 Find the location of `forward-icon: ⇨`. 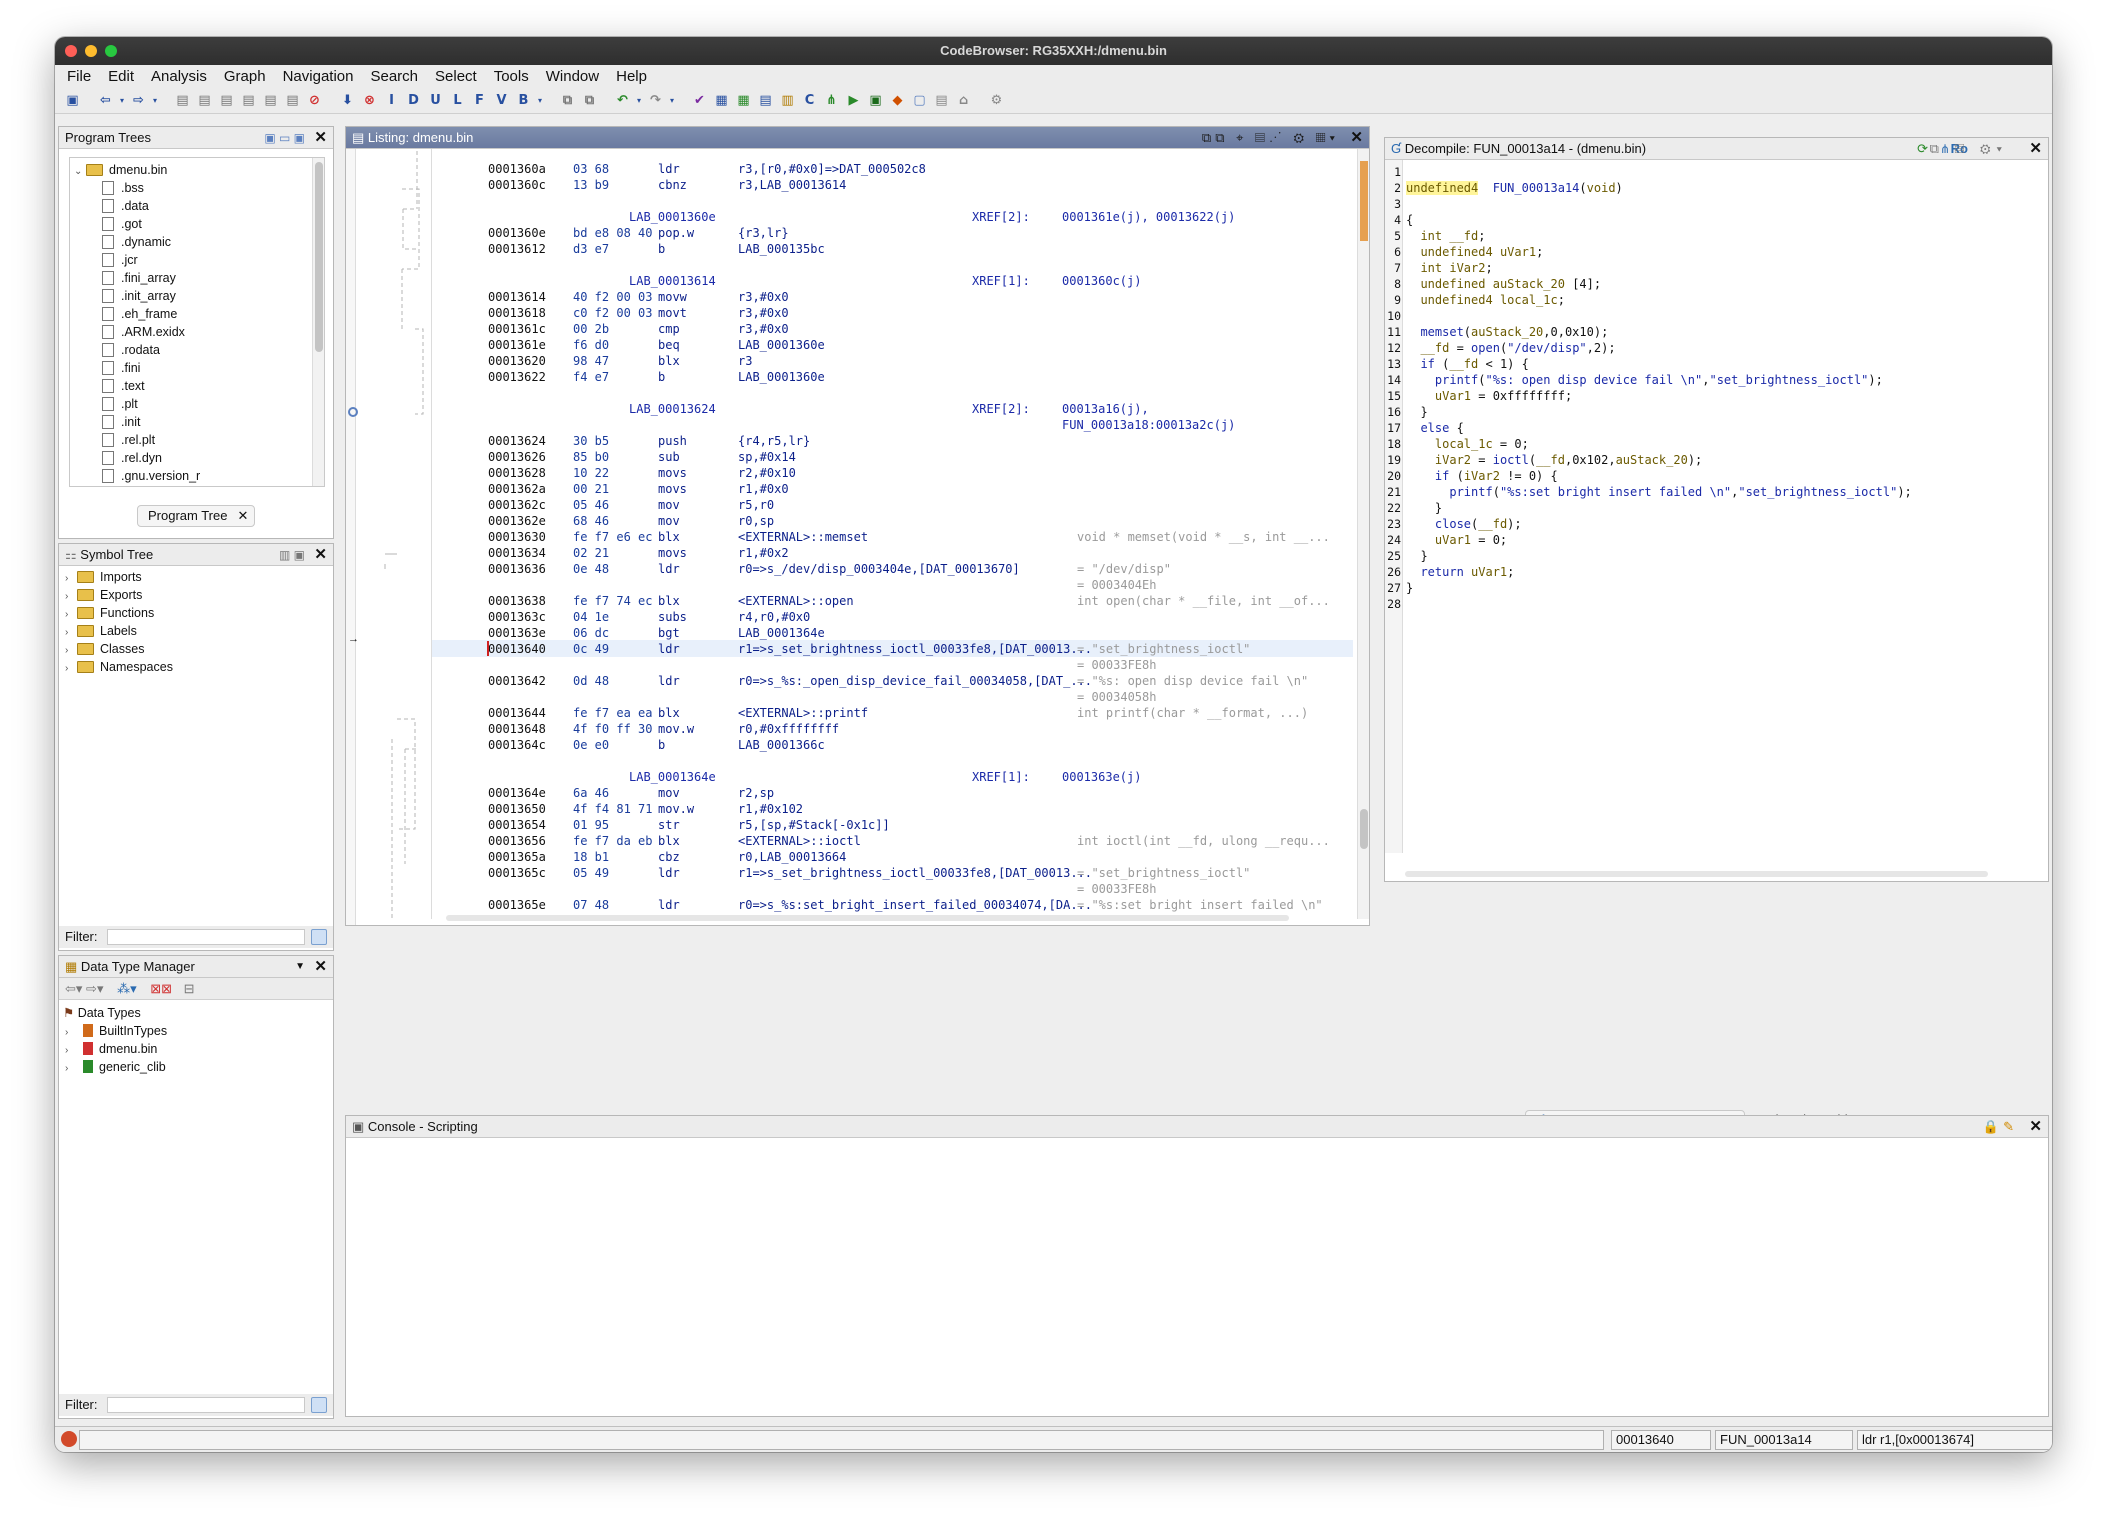

forward-icon: ⇨ is located at coordinates (138, 100).